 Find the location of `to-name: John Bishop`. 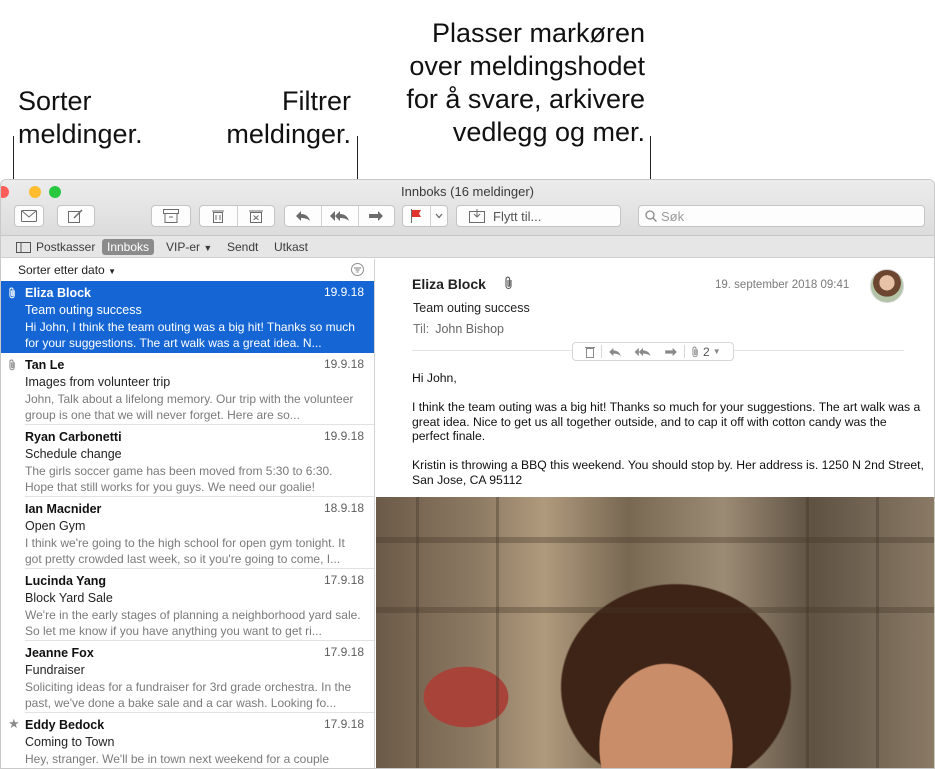

to-name: John Bishop is located at coordinates (470, 329).